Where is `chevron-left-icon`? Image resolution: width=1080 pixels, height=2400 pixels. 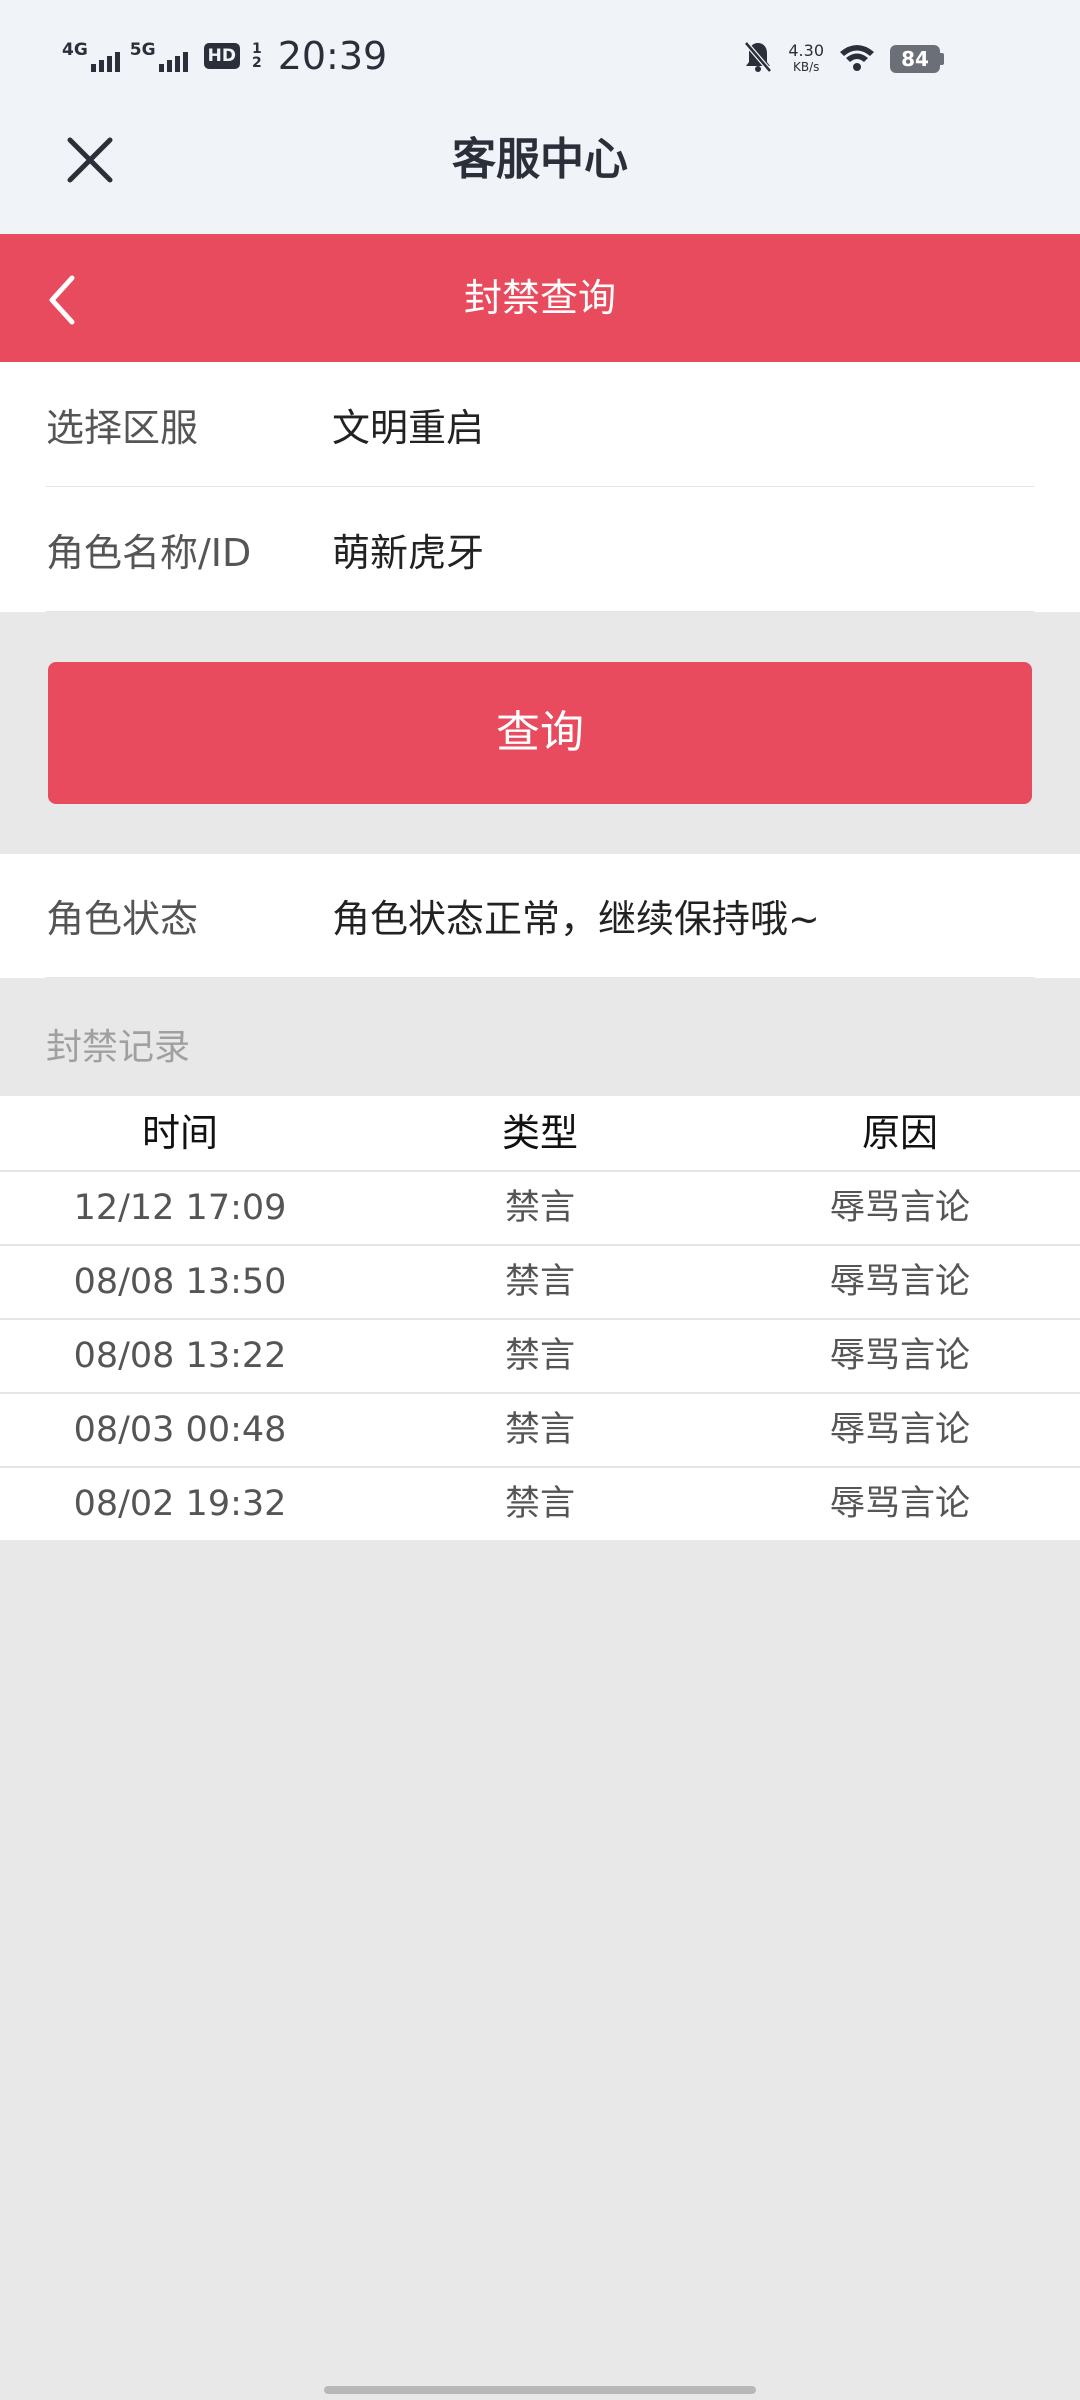 chevron-left-icon is located at coordinates (62, 300).